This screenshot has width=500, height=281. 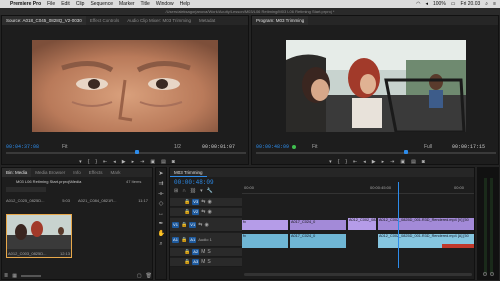 I want to click on thumb-card: A021_C084_0821R... 11:17, so click(x=113, y=204).